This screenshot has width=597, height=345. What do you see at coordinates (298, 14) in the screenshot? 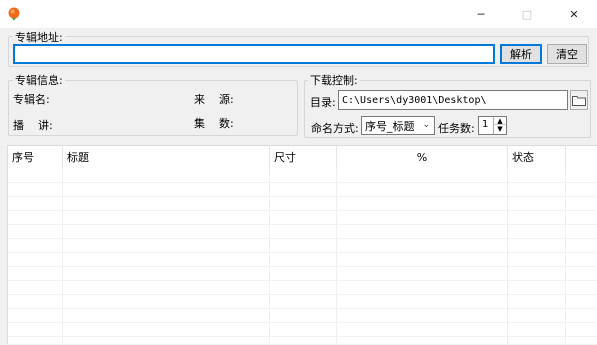
I see `title-bar: ─ □ ✕` at bounding box center [298, 14].